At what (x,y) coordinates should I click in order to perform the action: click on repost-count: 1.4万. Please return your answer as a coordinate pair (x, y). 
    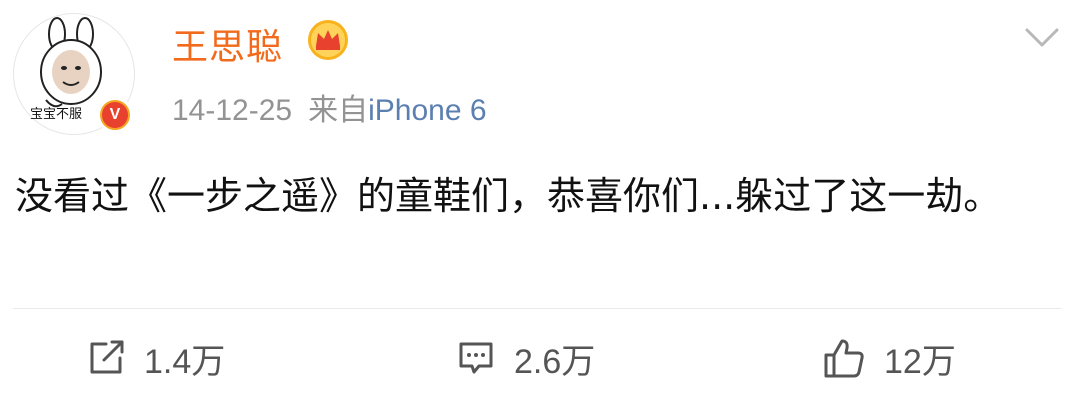
    Looking at the image, I should click on (185, 361).